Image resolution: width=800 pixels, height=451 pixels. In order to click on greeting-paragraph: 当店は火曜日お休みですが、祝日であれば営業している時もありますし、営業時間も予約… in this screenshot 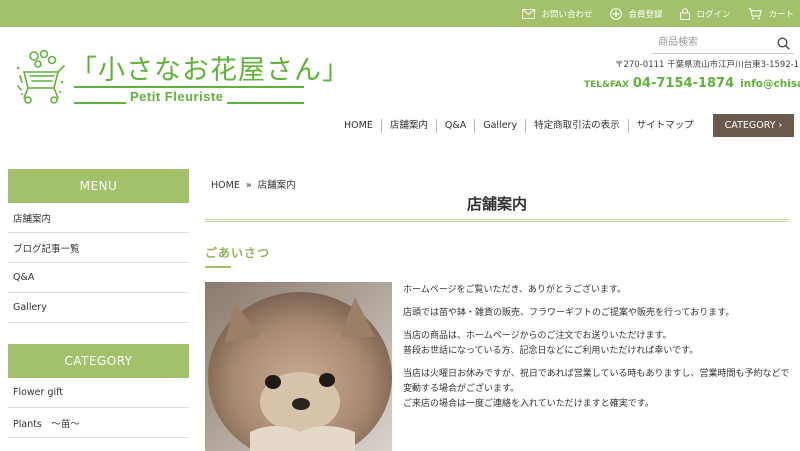, I will do `click(599, 389)`.